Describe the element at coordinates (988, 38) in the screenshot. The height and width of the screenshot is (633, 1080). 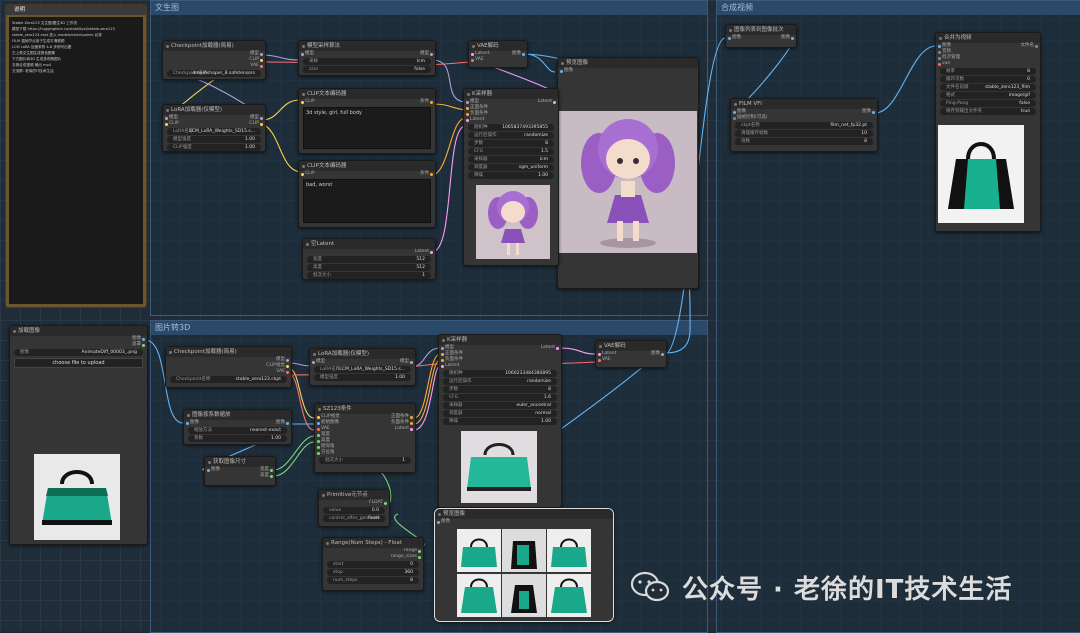
I see `node-title: 合并为视频` at that location.